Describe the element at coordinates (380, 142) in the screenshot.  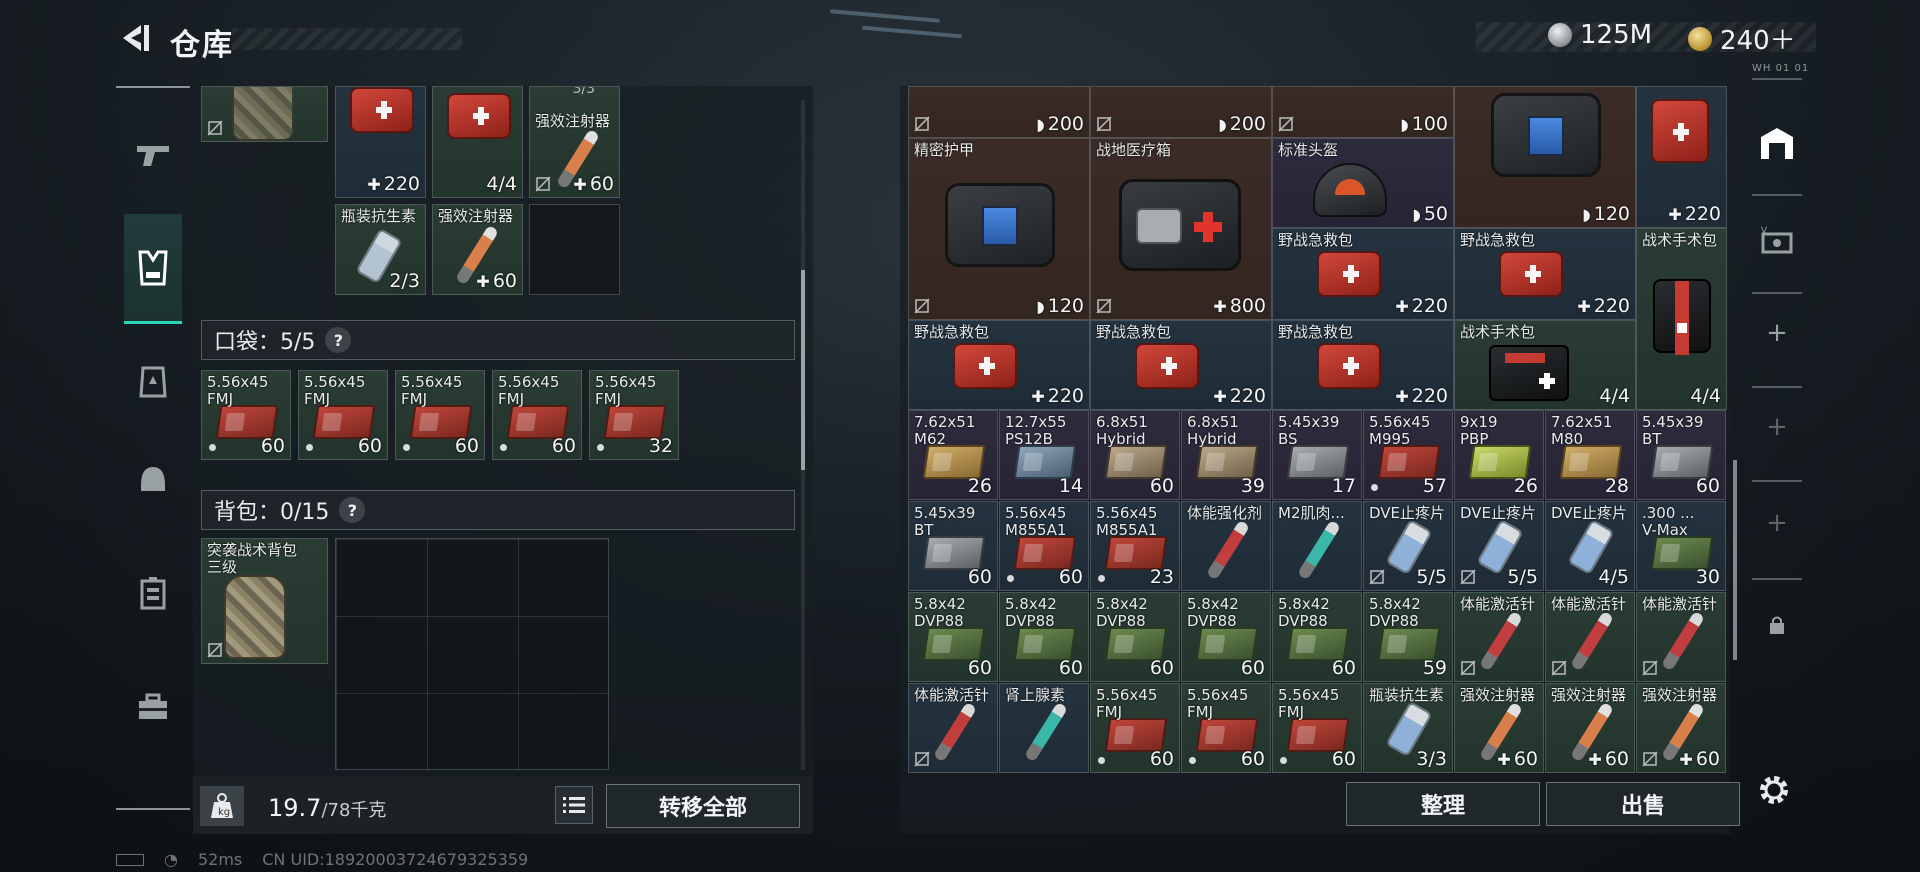
I see `loadout-cell-medkit: ✚ 220` at that location.